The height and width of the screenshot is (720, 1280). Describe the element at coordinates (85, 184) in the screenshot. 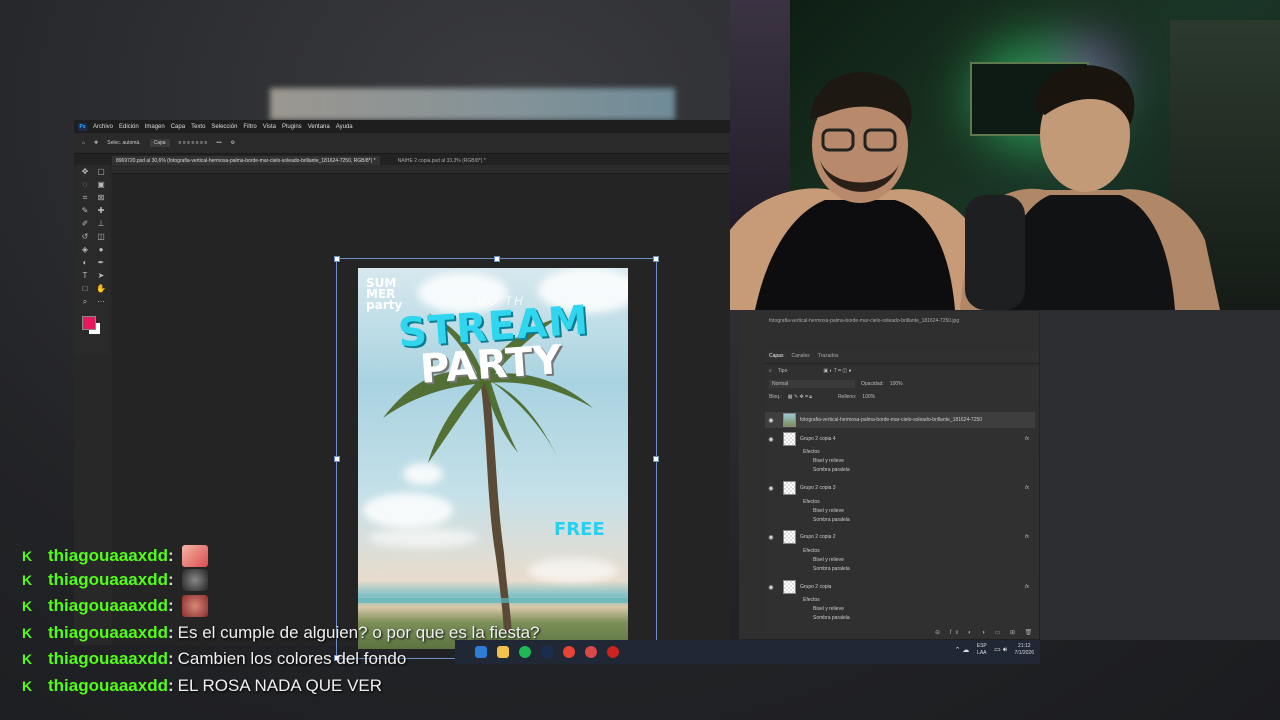

I see `lasso-icon: ◌` at that location.